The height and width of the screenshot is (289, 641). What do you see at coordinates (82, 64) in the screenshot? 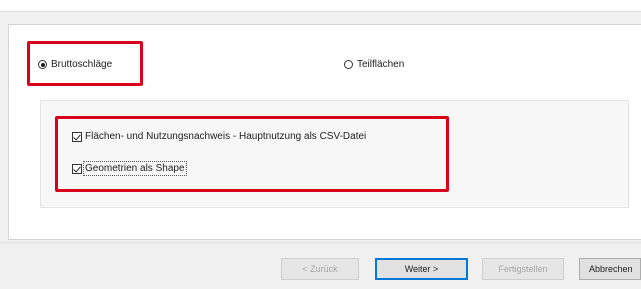
I see `radio-bruttoschlaege-label: Bruttoschläge` at bounding box center [82, 64].